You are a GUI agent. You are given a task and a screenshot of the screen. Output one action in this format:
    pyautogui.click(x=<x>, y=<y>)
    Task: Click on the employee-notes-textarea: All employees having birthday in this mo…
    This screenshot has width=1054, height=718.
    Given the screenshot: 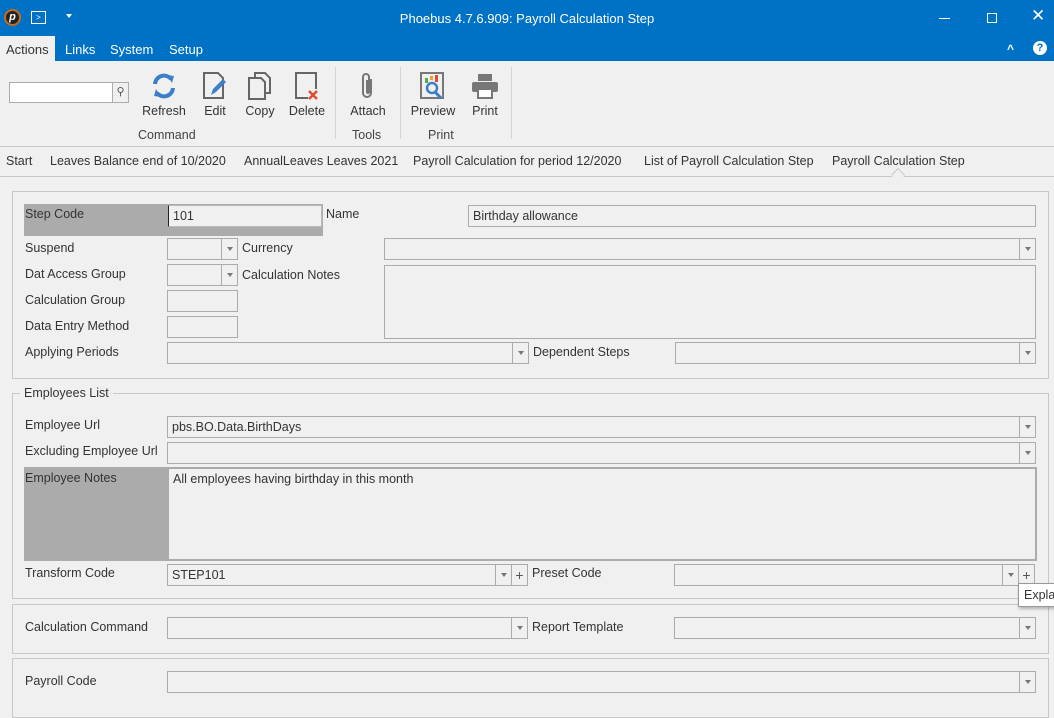 What is the action you would take?
    pyautogui.click(x=602, y=514)
    